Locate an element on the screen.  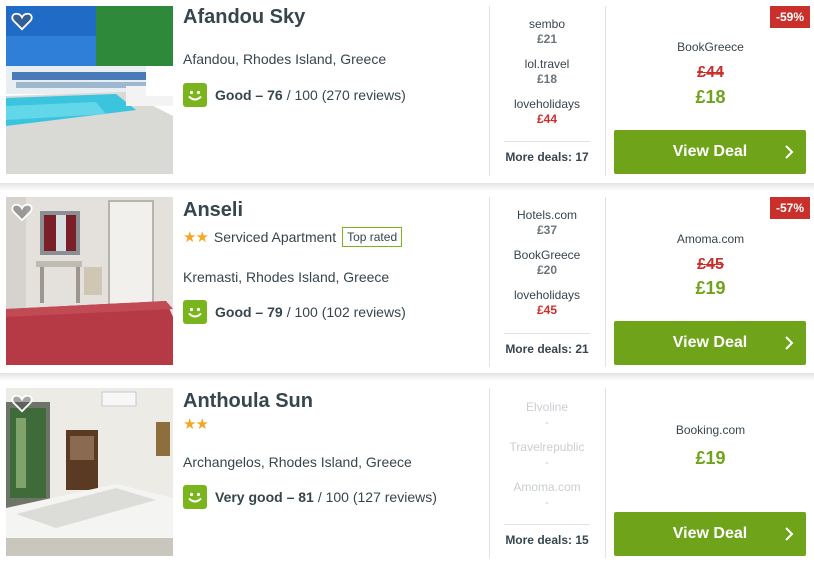
rating-label: Very good – 81 is located at coordinates (264, 497).